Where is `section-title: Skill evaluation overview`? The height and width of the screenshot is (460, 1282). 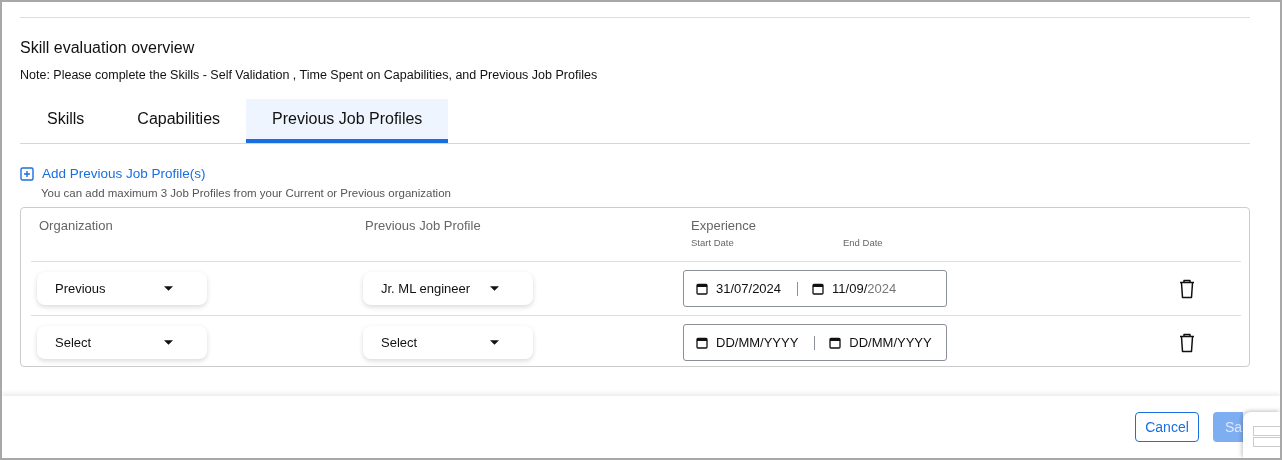 section-title: Skill evaluation overview is located at coordinates (108, 48).